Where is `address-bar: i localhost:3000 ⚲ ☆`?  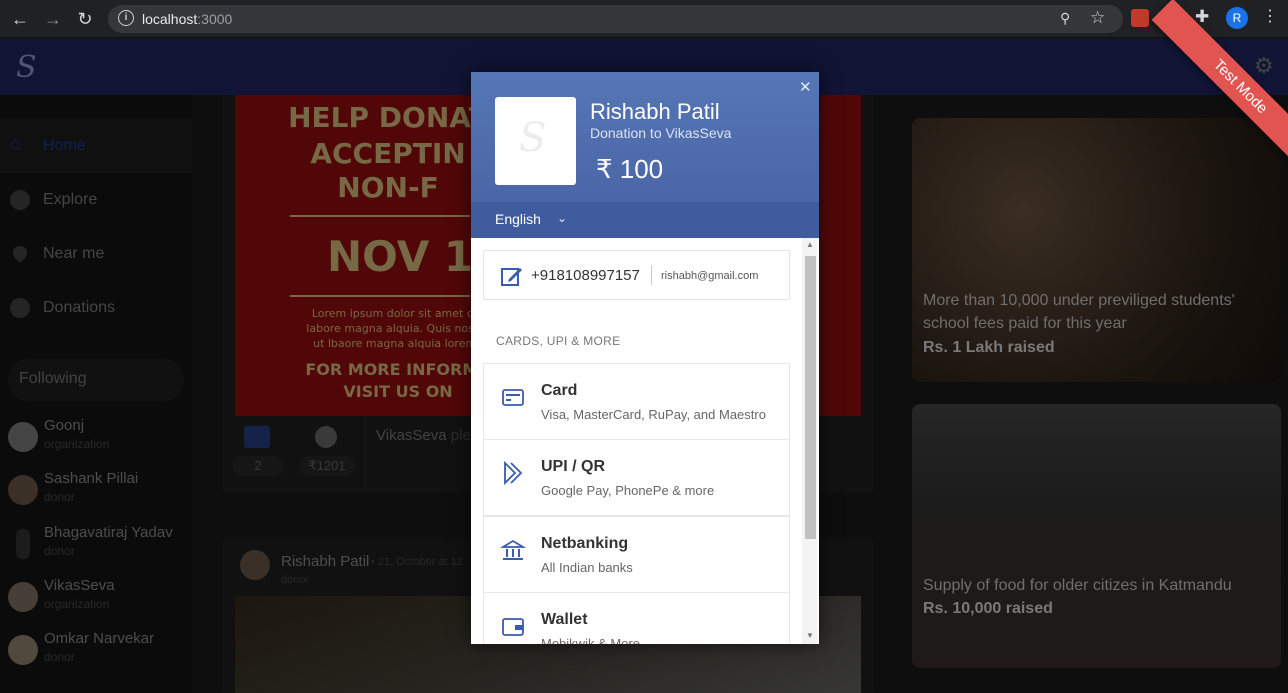
address-bar: i localhost:3000 ⚲ ☆ is located at coordinates (615, 19).